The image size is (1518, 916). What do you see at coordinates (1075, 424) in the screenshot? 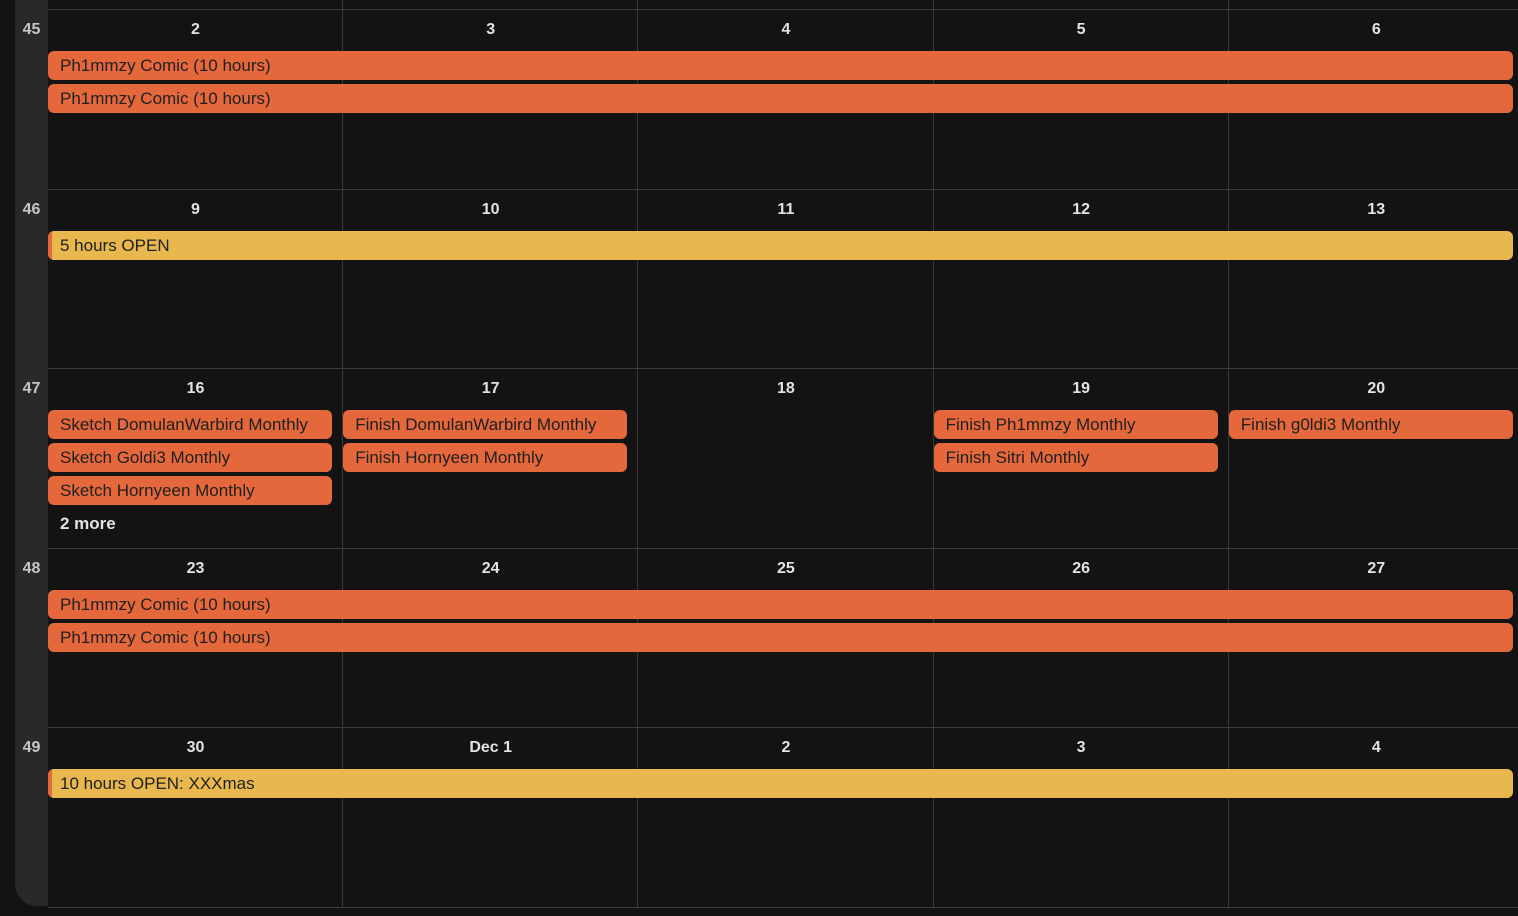
I see `calendar-event: Finish Ph1mmzy Monthly` at bounding box center [1075, 424].